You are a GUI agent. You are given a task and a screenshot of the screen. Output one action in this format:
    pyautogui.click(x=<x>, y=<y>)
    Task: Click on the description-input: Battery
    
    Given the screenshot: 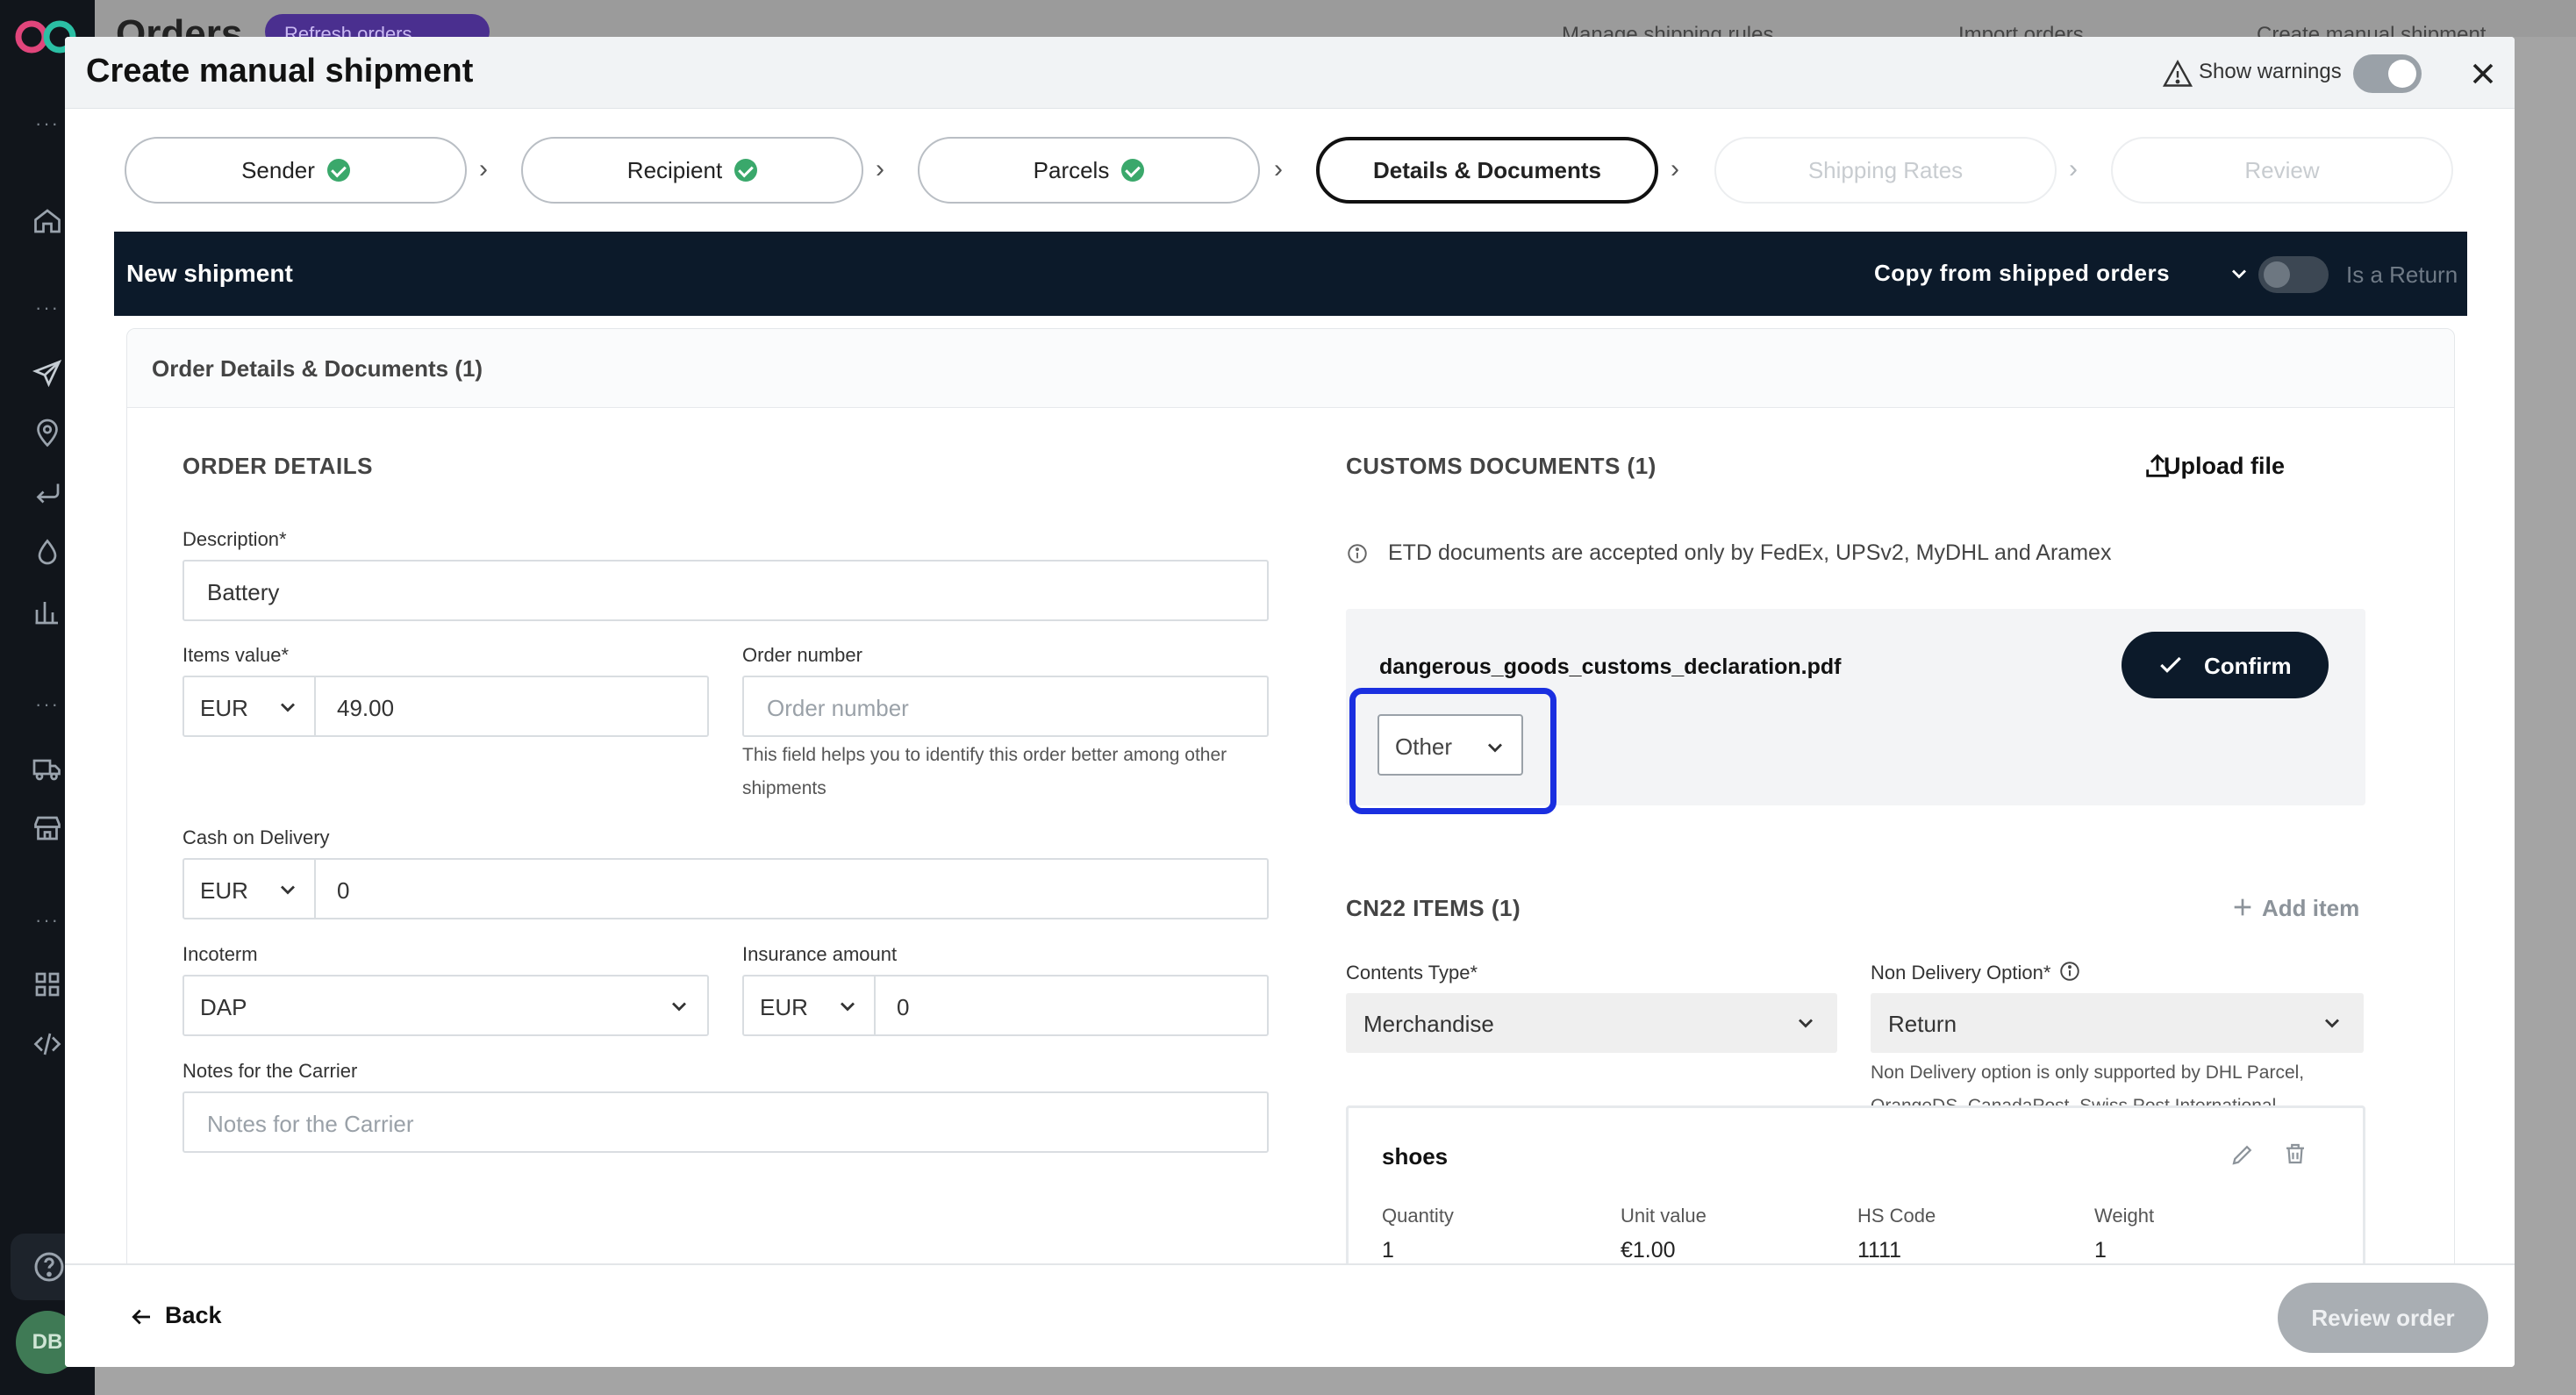 What is the action you would take?
    pyautogui.click(x=725, y=591)
    